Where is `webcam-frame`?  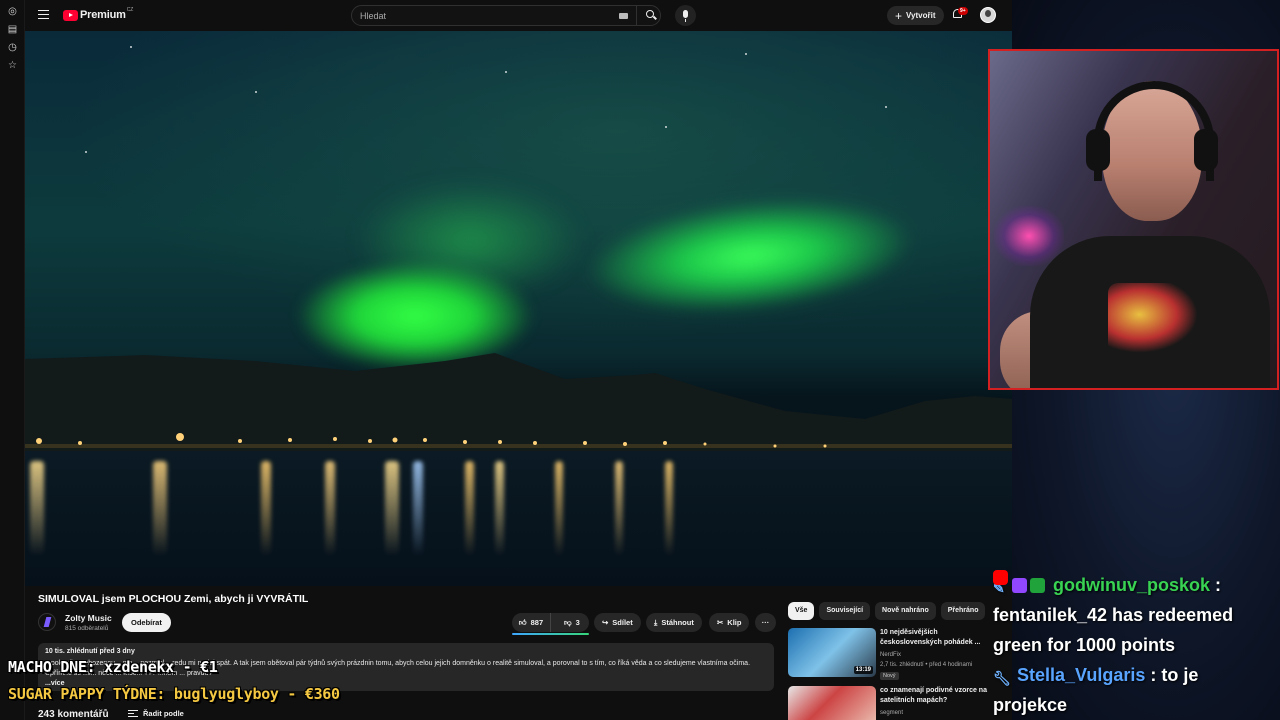 webcam-frame is located at coordinates (1133, 219).